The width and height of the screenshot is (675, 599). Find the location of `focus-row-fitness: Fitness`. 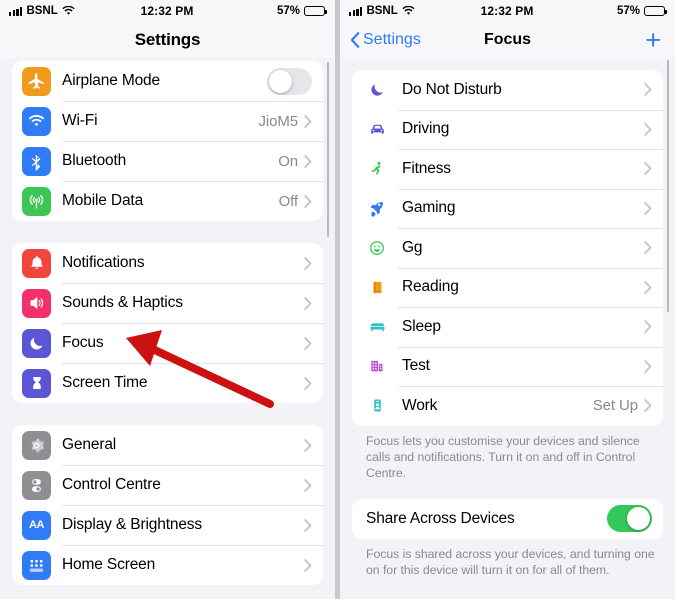

focus-row-fitness: Fitness is located at coordinates (507, 169).